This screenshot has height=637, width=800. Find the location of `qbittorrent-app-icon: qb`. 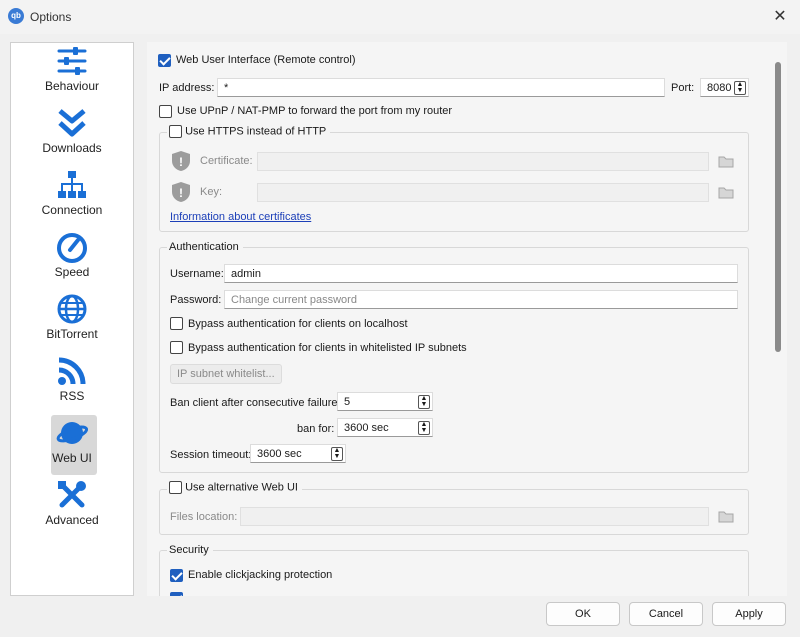

qbittorrent-app-icon: qb is located at coordinates (16, 16).